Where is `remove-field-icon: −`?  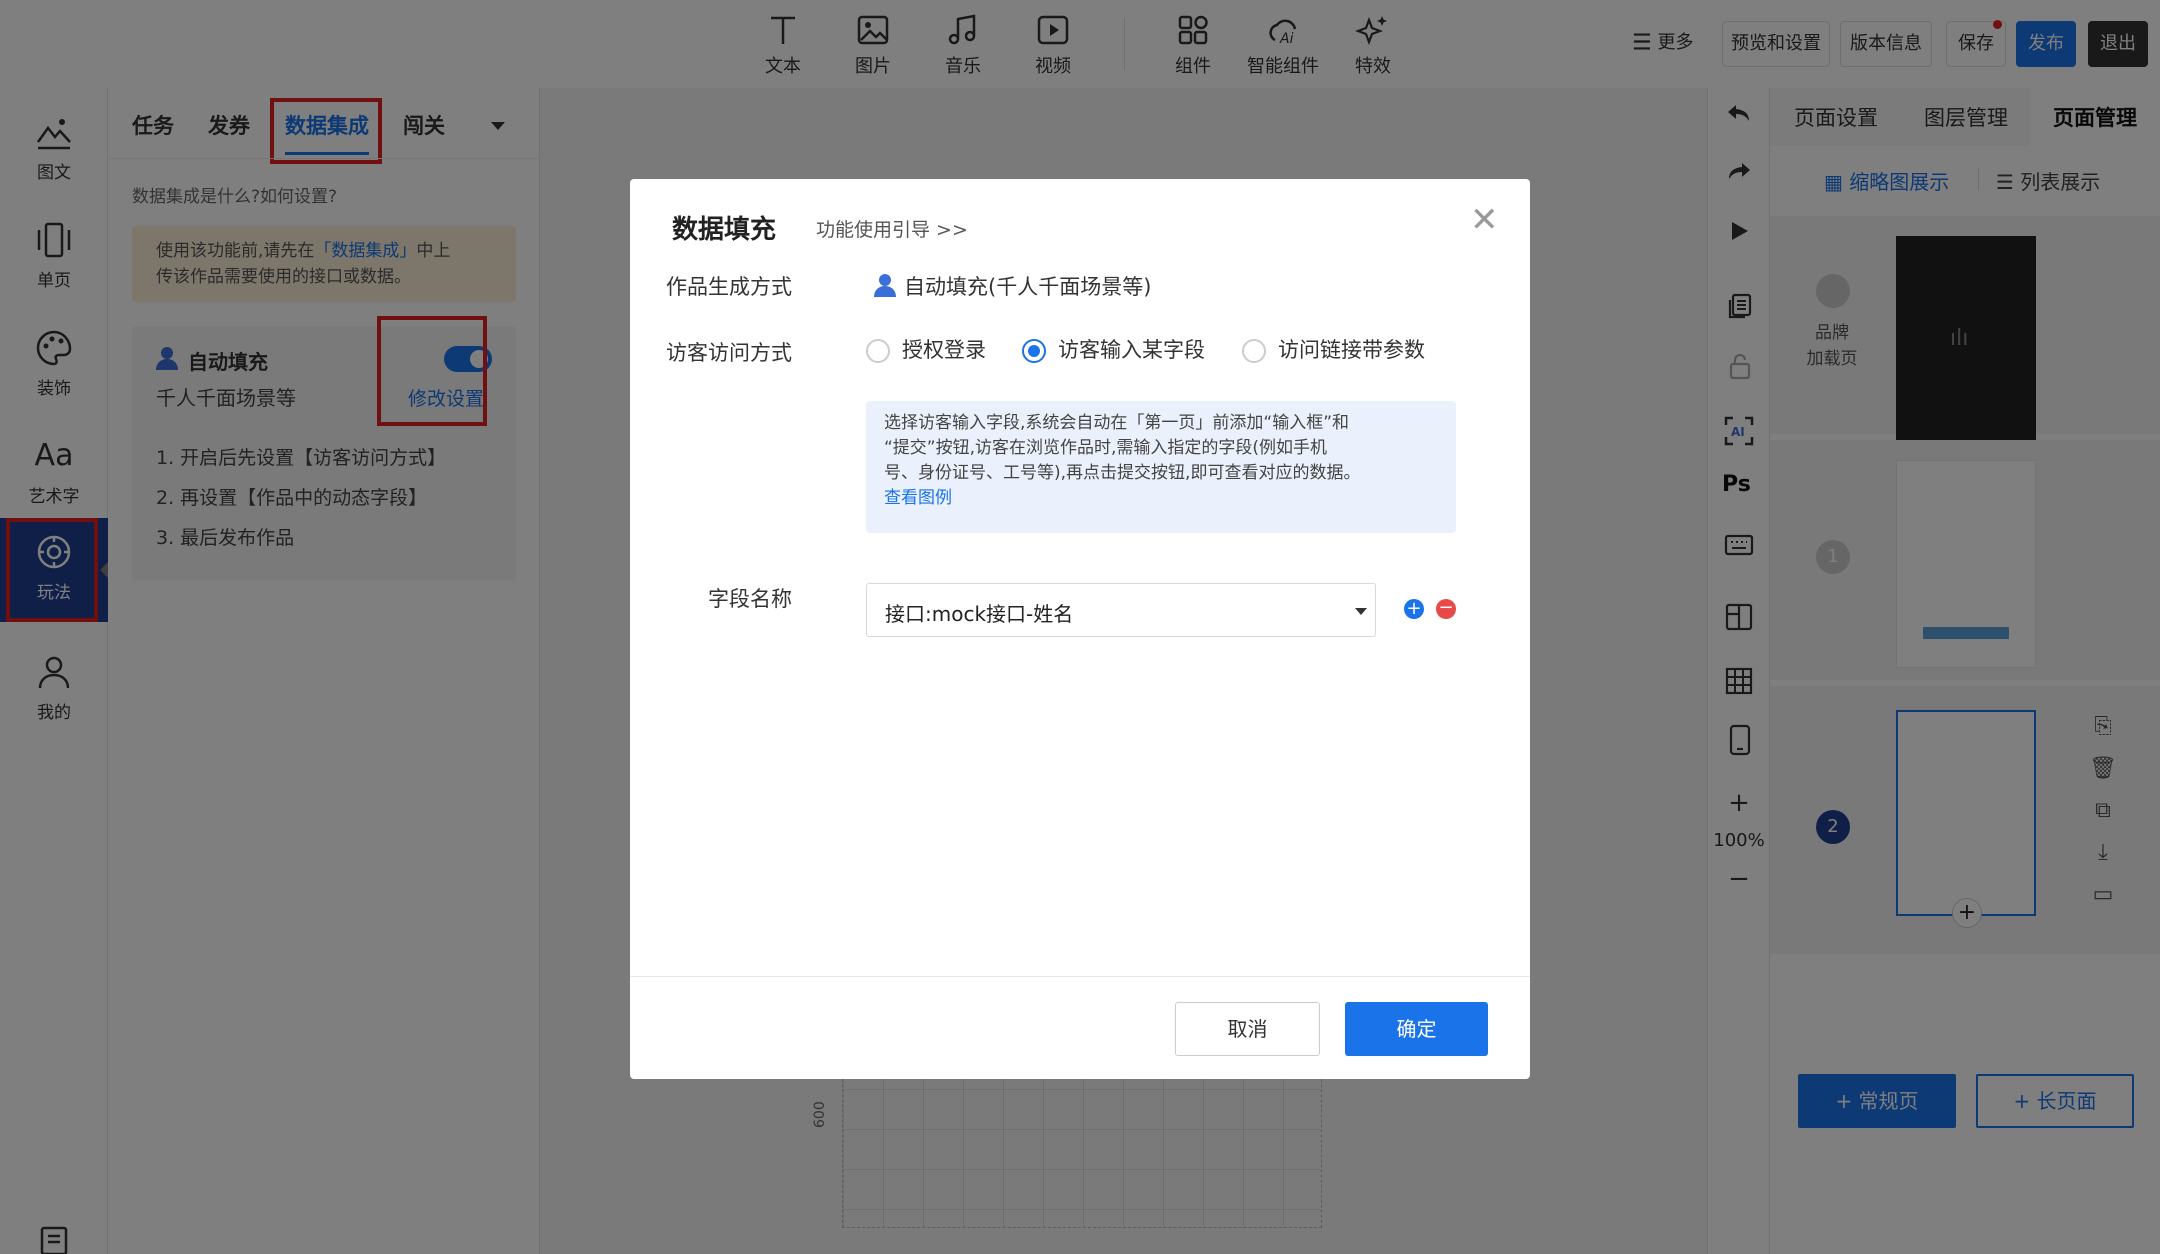 remove-field-icon: − is located at coordinates (1446, 609).